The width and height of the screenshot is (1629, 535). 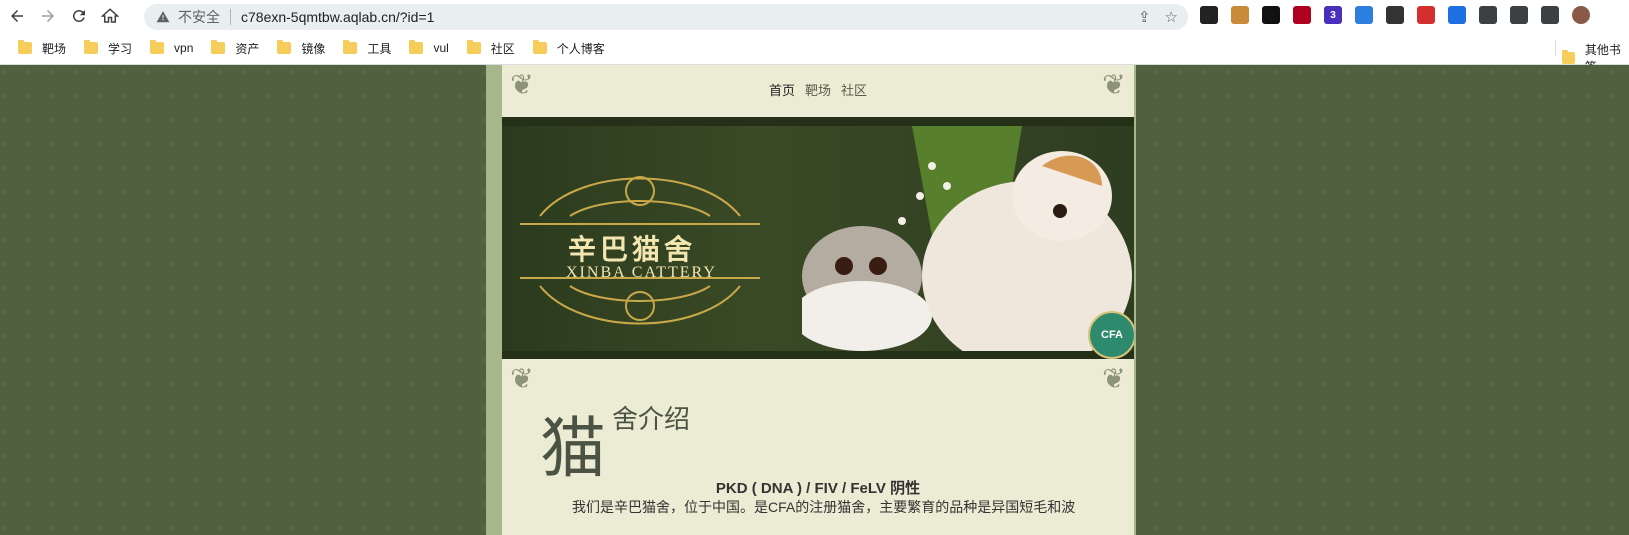 What do you see at coordinates (171, 48) in the screenshot?
I see `bookmark-item: vpn` at bounding box center [171, 48].